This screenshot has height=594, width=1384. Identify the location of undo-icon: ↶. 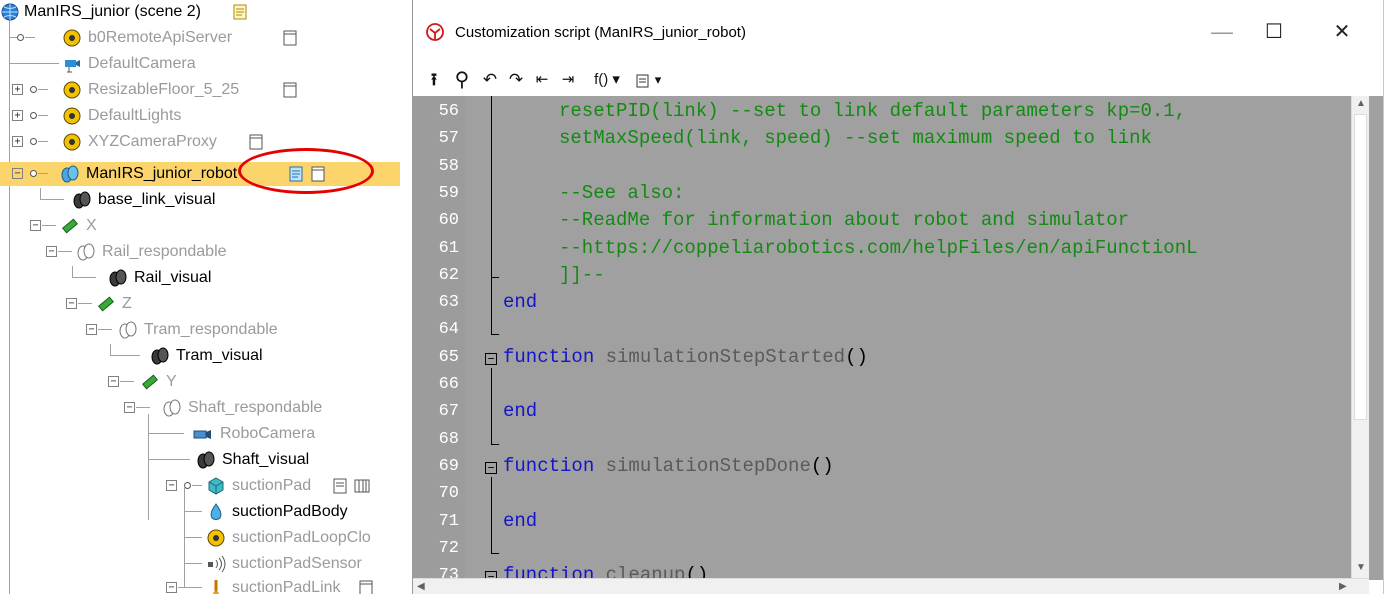
(490, 80).